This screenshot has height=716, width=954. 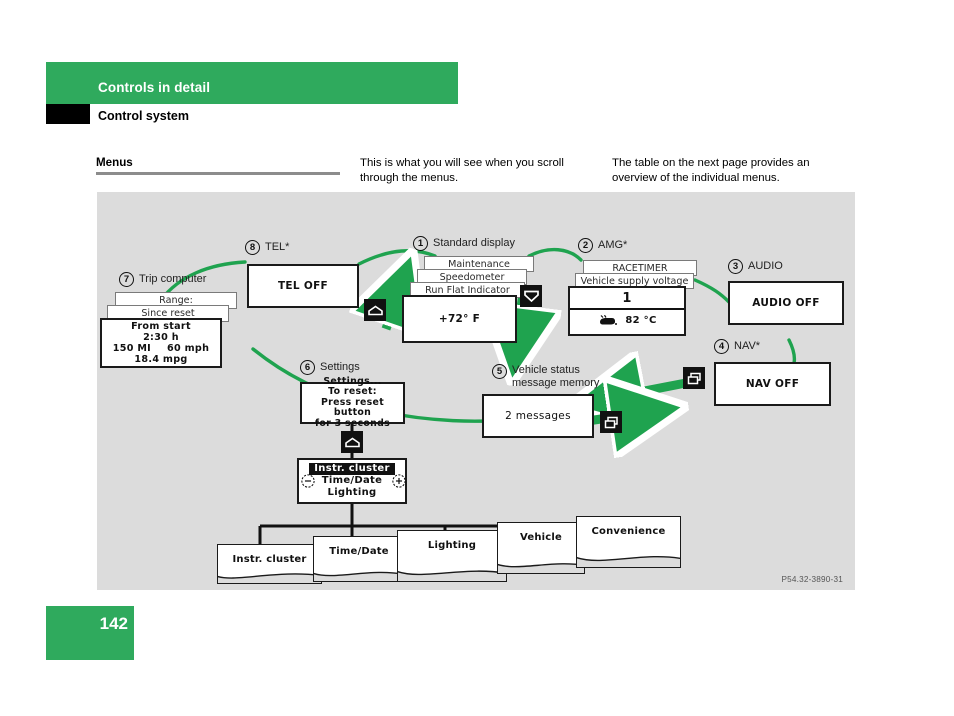 What do you see at coordinates (359, 551) in the screenshot?
I see `tab-label: Time/Date` at bounding box center [359, 551].